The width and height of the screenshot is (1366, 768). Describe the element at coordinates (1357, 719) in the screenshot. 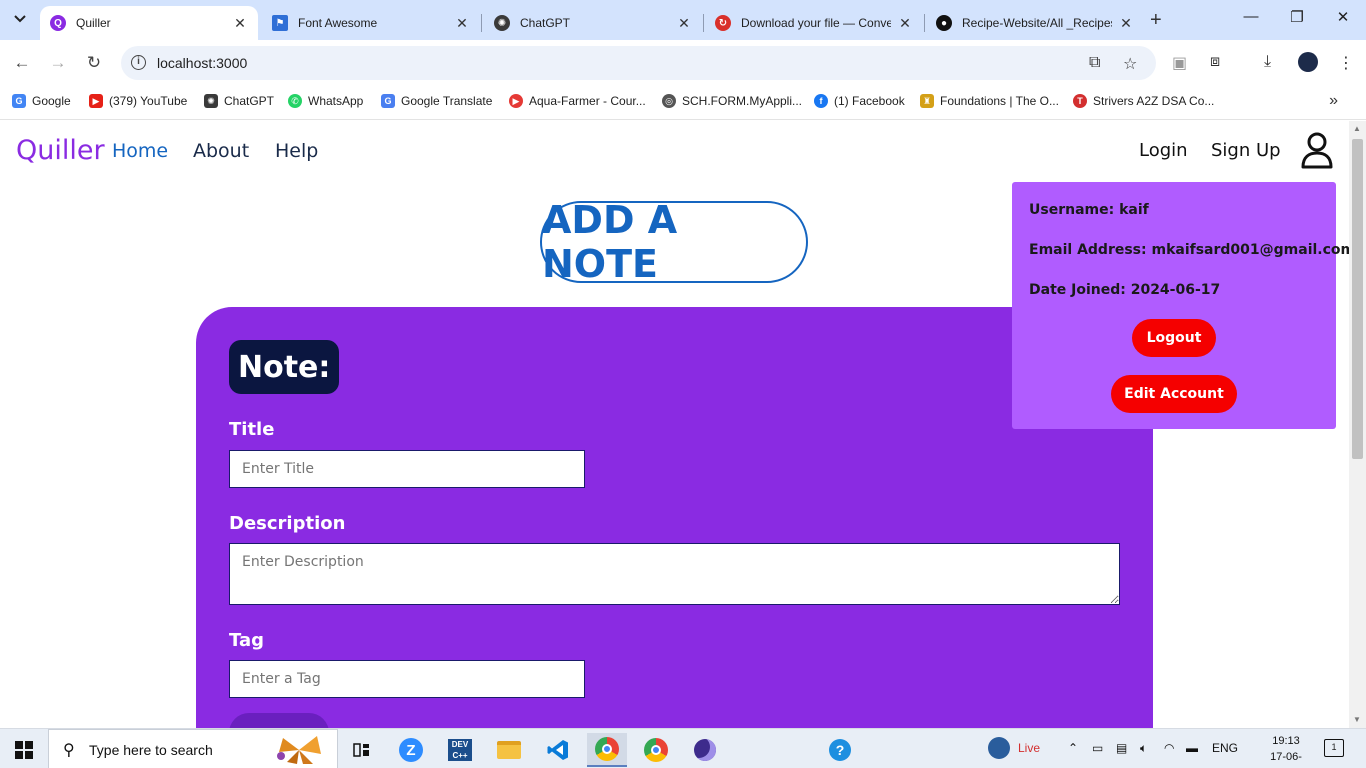

I see `scroll-down-arrow-icon: ▼` at that location.